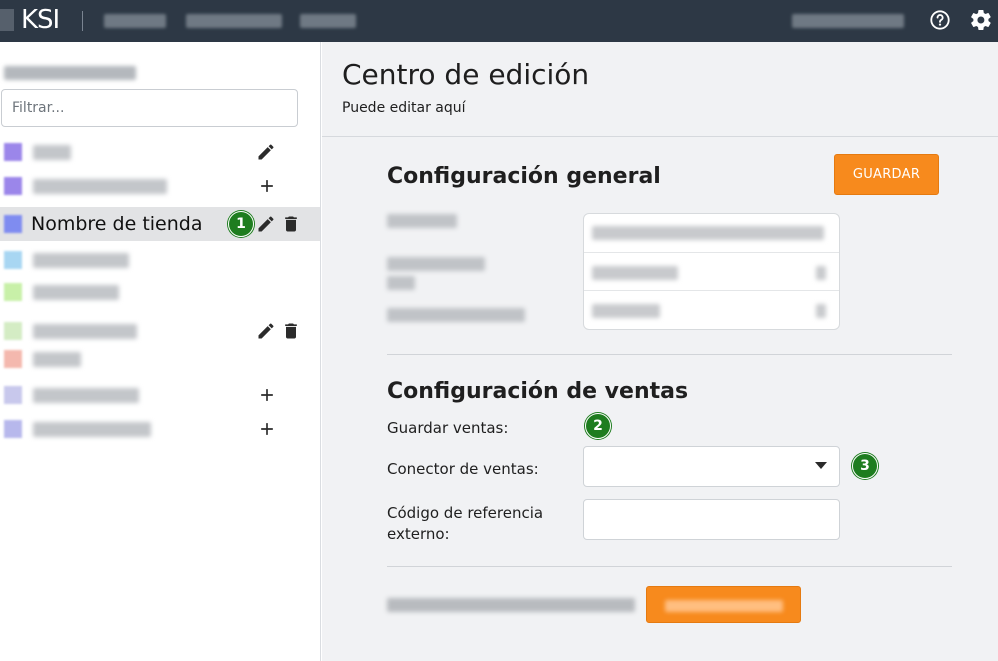 The image size is (998, 661). What do you see at coordinates (538, 391) in the screenshot?
I see `sales-config-title: Configuración de ventas` at bounding box center [538, 391].